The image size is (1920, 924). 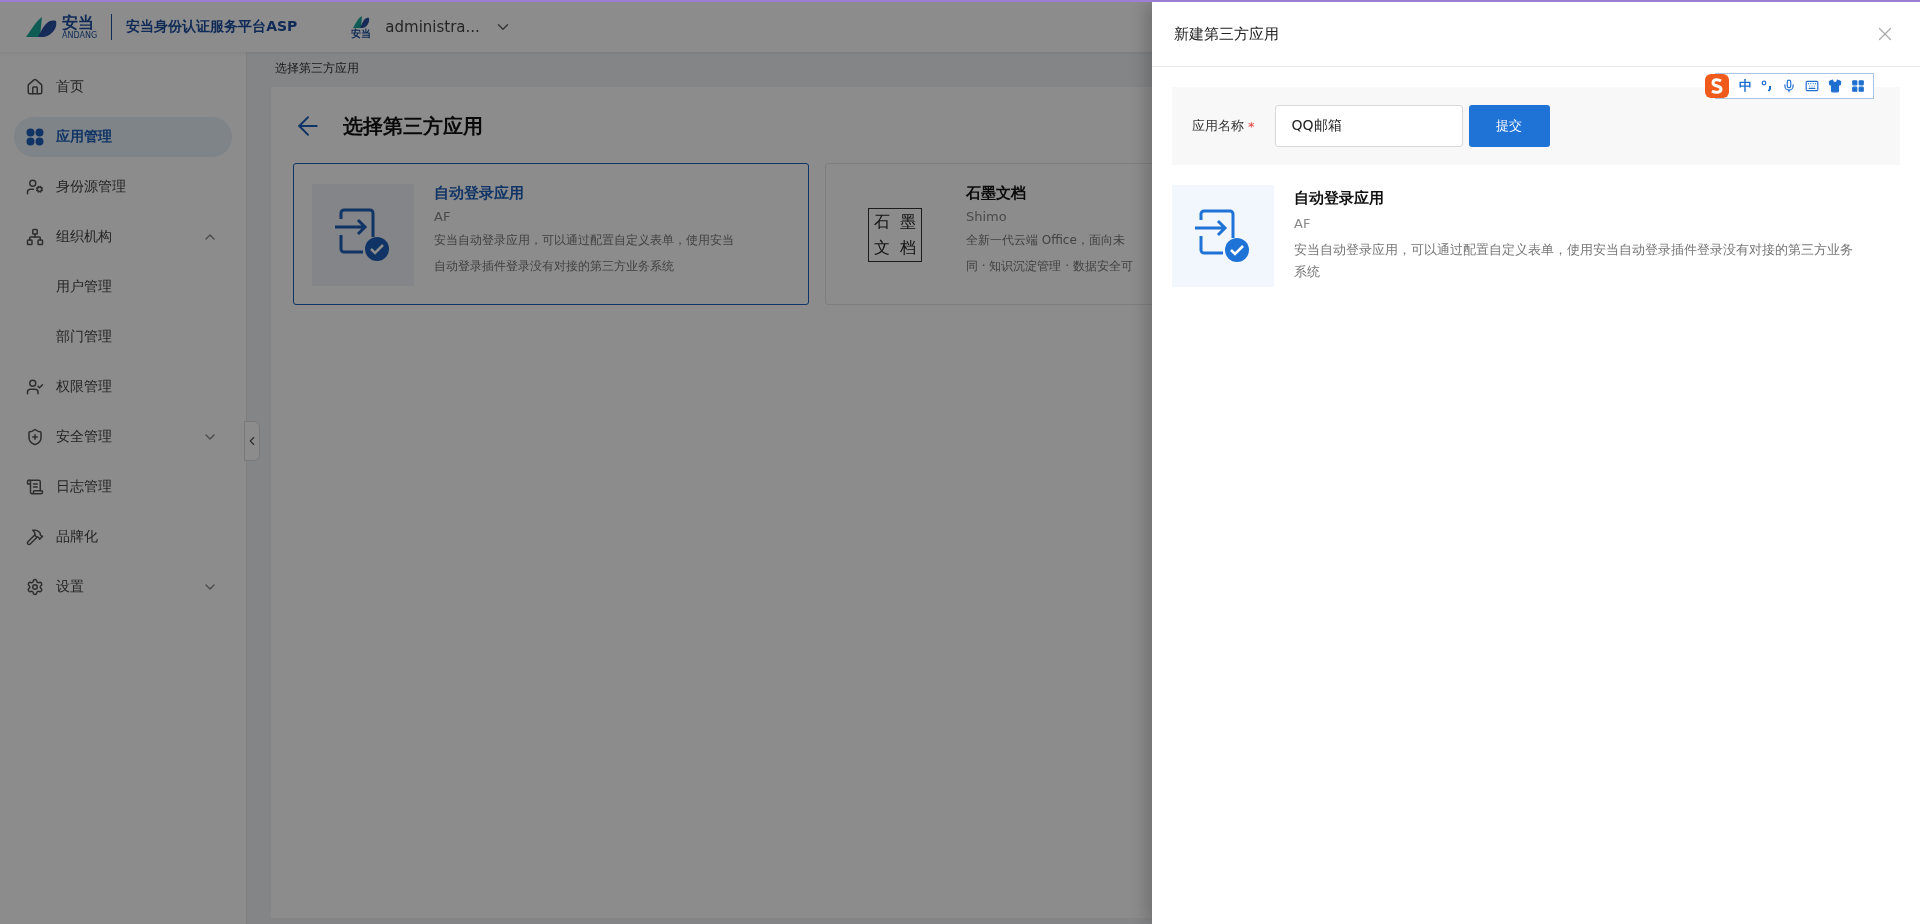 I want to click on user-logo-text: 安当, so click(x=361, y=34).